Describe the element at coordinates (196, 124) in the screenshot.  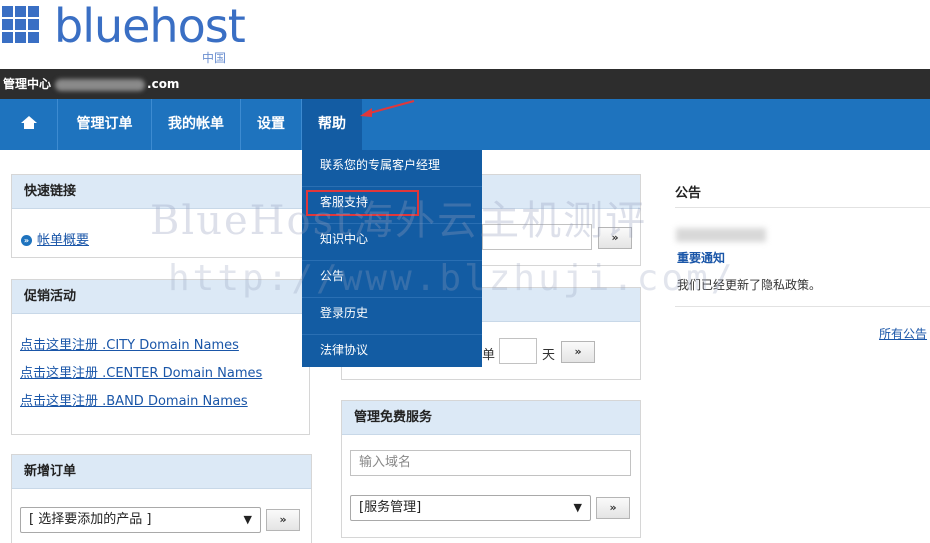
I see `nav-my-bills: 我的帐单` at that location.